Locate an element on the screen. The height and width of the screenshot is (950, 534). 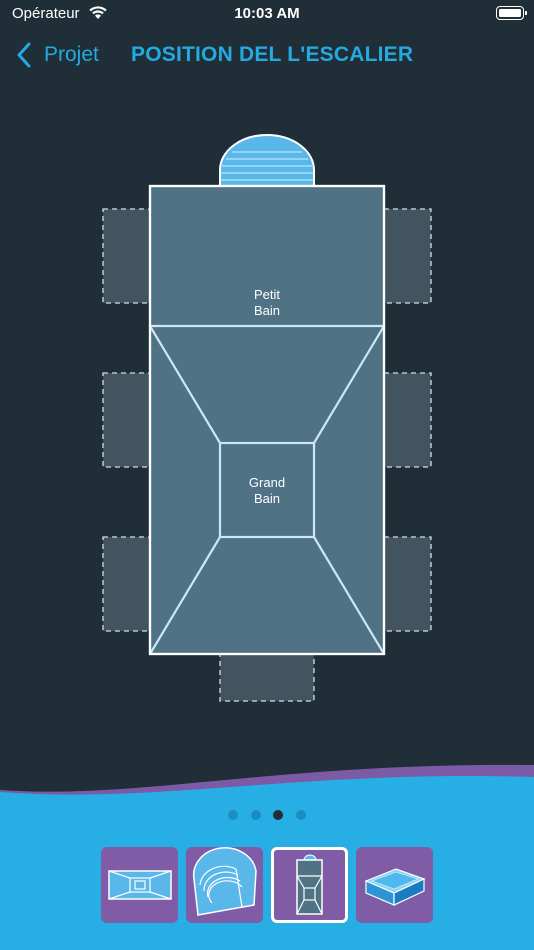
rectangle-pool-icon is located at coordinates (140, 885).